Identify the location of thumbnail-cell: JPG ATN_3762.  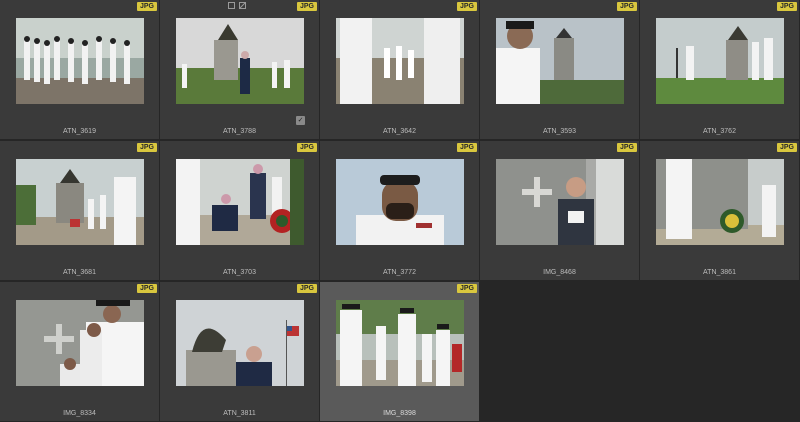
(719, 69).